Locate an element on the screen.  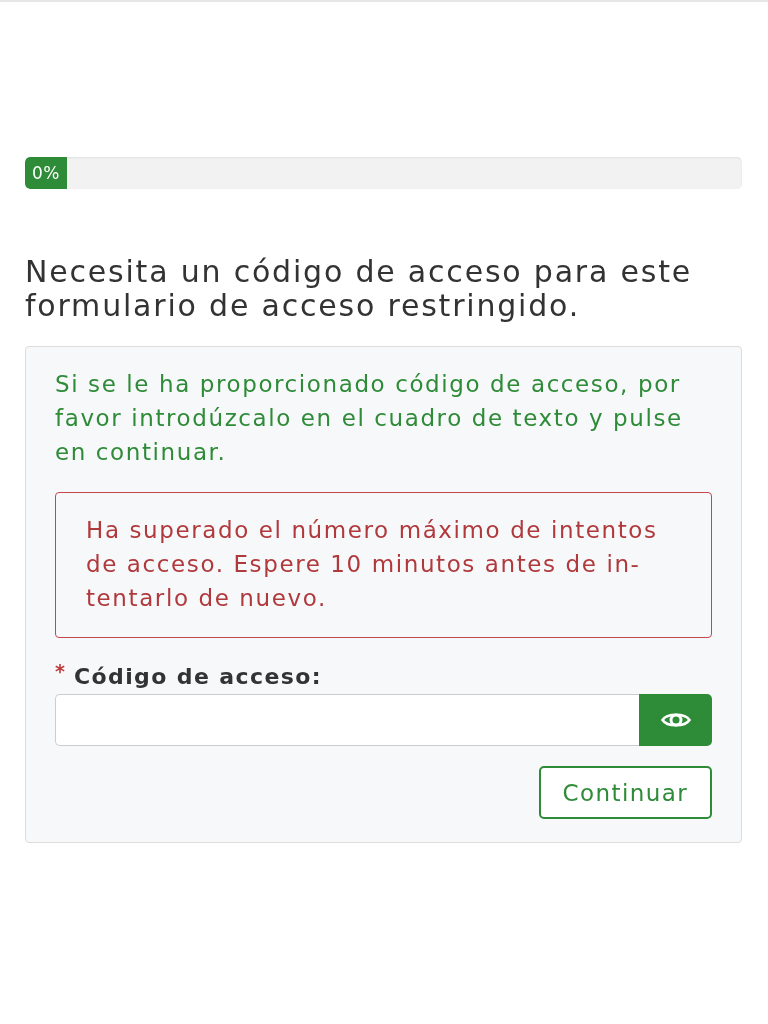
eye-icon is located at coordinates (675, 720).